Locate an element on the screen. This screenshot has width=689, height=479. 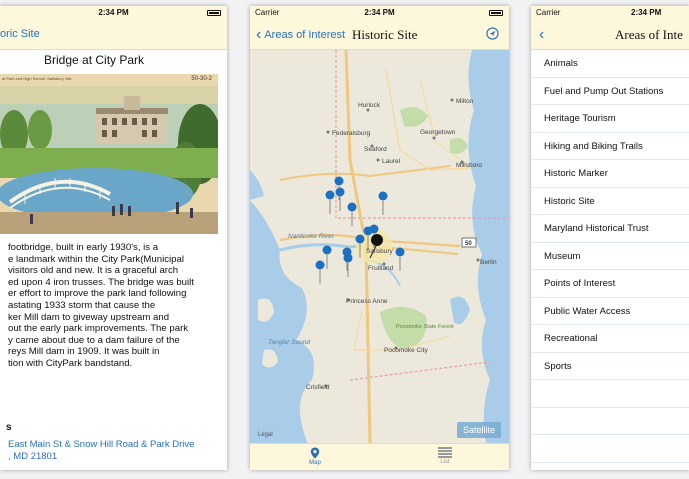
route-shield-label: 50 is located at coordinates (468, 244).